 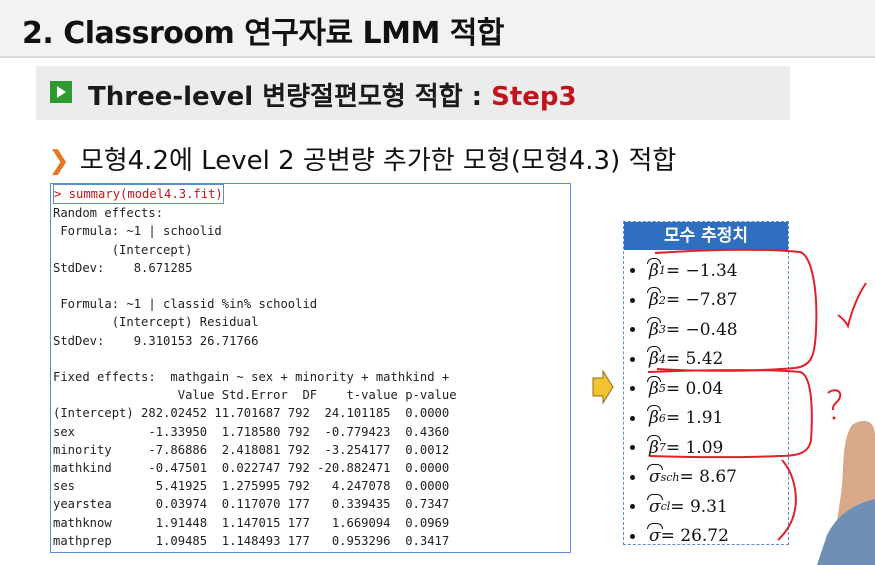 I want to click on parameter-value: = −1.34, so click(x=701, y=270).